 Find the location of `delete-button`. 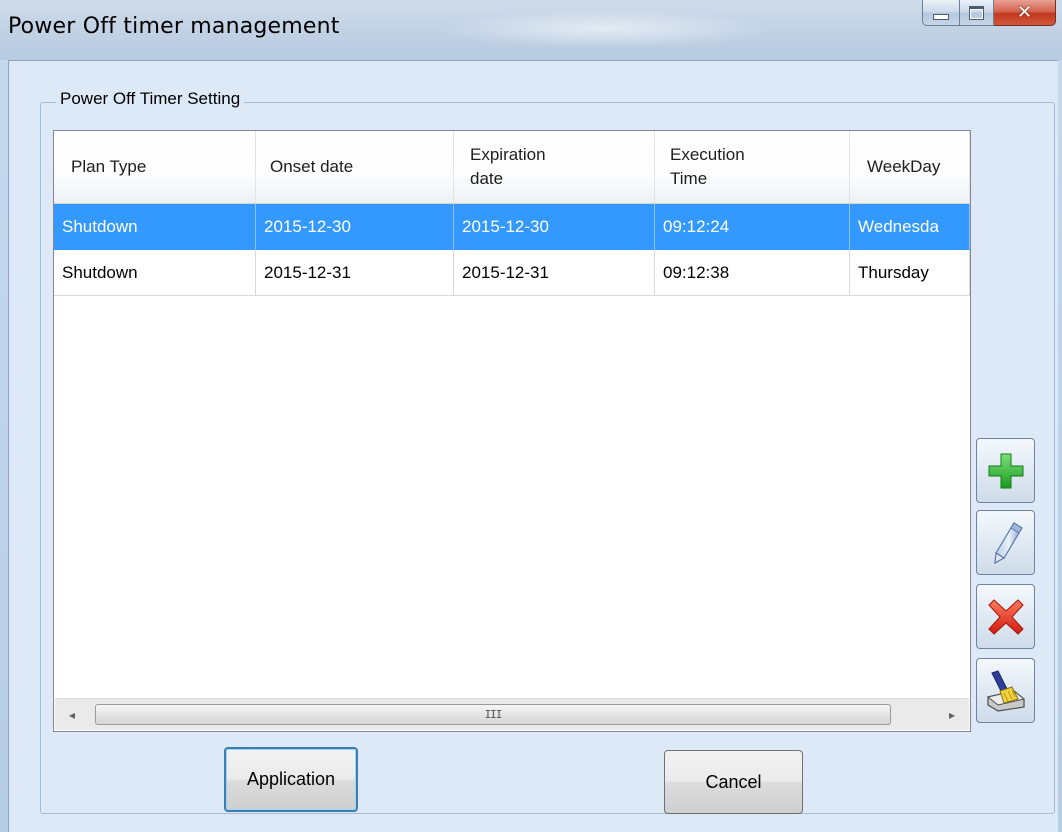

delete-button is located at coordinates (1005, 616).